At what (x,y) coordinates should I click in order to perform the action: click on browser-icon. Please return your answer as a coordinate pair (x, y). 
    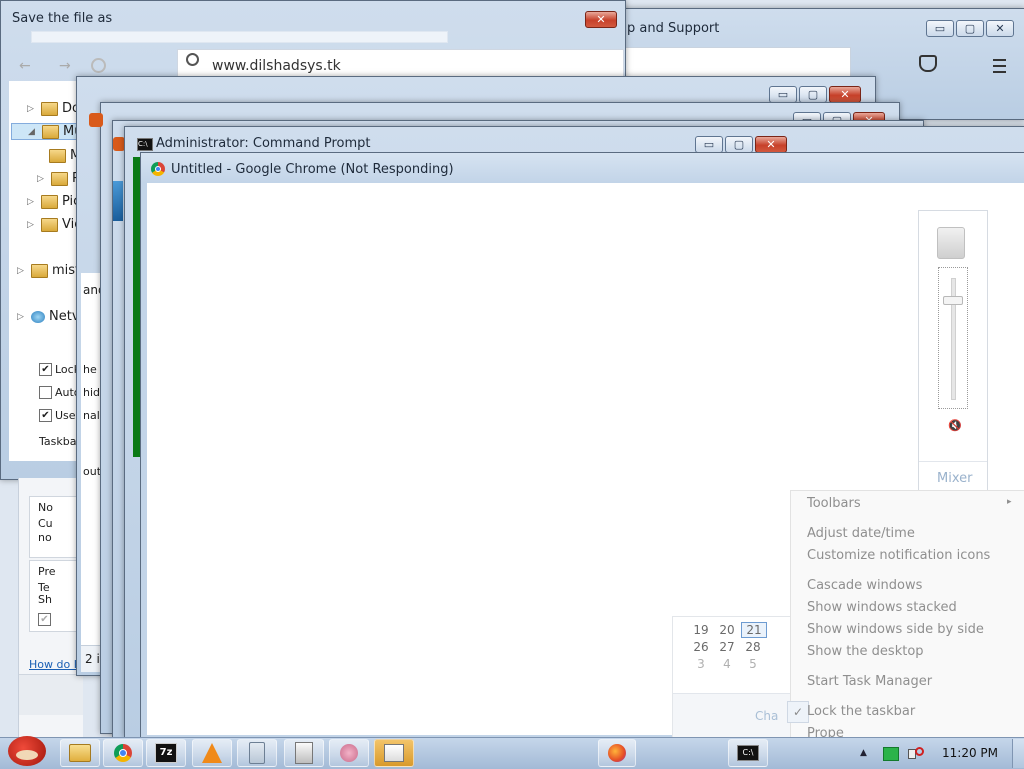
    Looking at the image, I should click on (349, 753).